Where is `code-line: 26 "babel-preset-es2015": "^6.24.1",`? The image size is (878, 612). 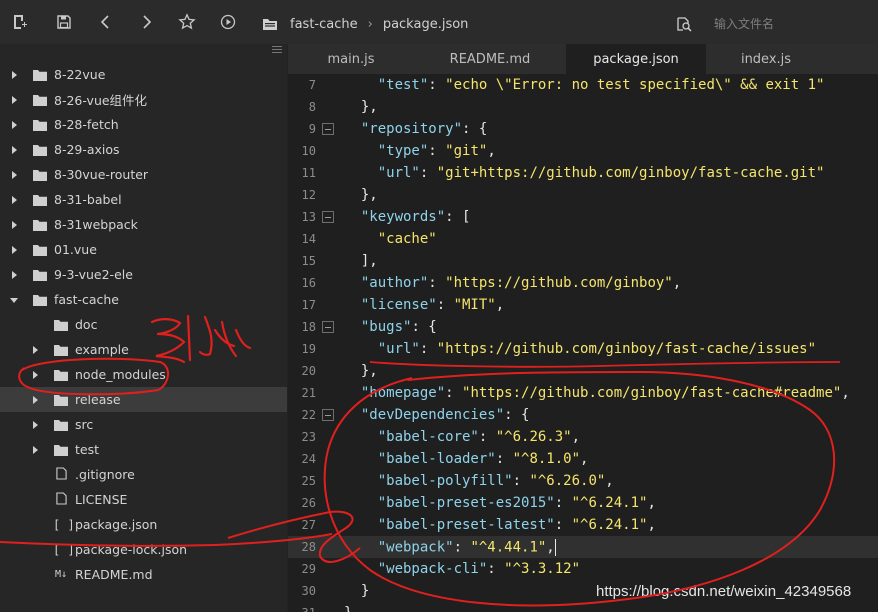 code-line: 26 "babel-preset-es2015": "^6.24.1", is located at coordinates (583, 503).